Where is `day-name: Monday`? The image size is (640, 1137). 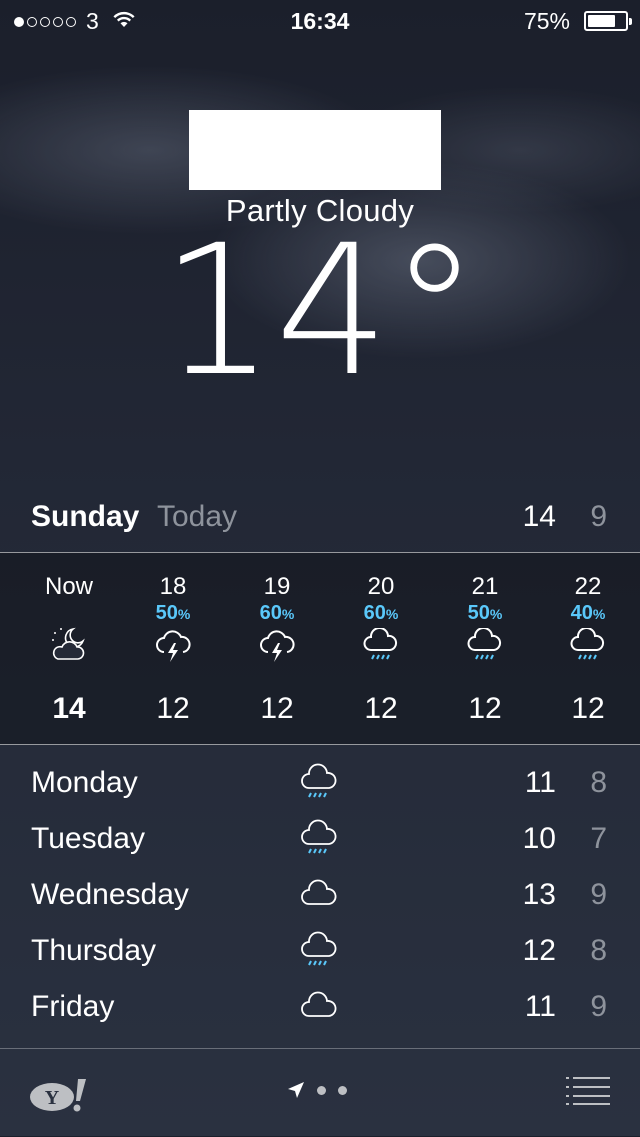 day-name: Monday is located at coordinates (84, 782).